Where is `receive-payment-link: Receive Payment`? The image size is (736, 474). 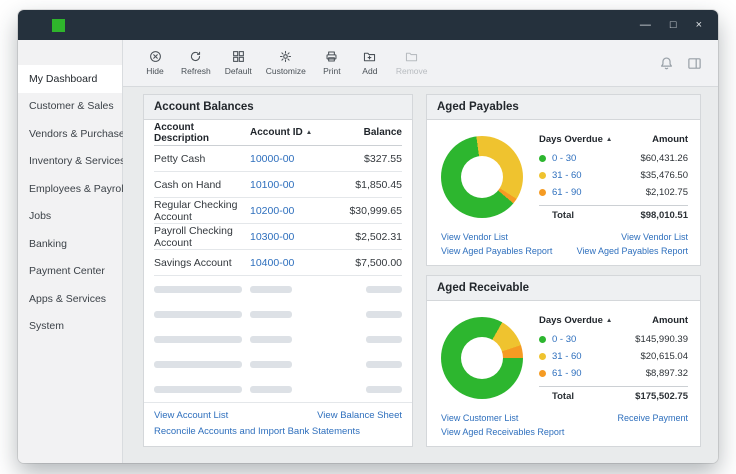
receive-payment-link: Receive Payment is located at coordinates (652, 418).